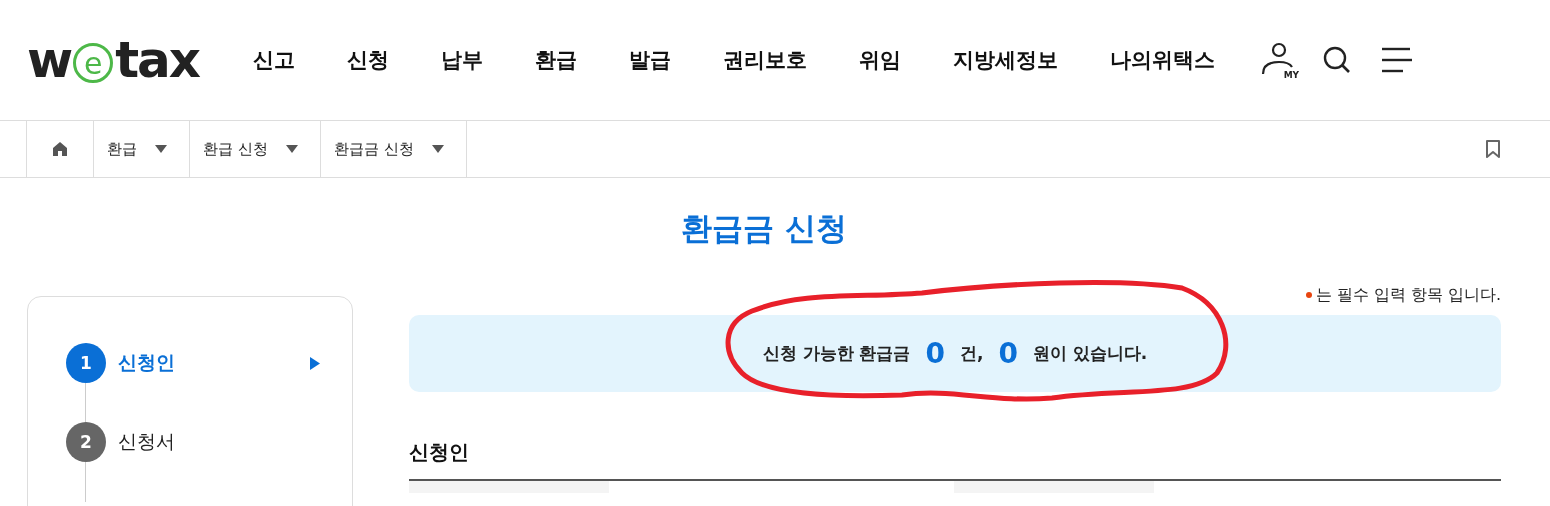 Image resolution: width=1550 pixels, height=506 pixels. What do you see at coordinates (274, 60) in the screenshot?
I see `nav-link: 신고` at bounding box center [274, 60].